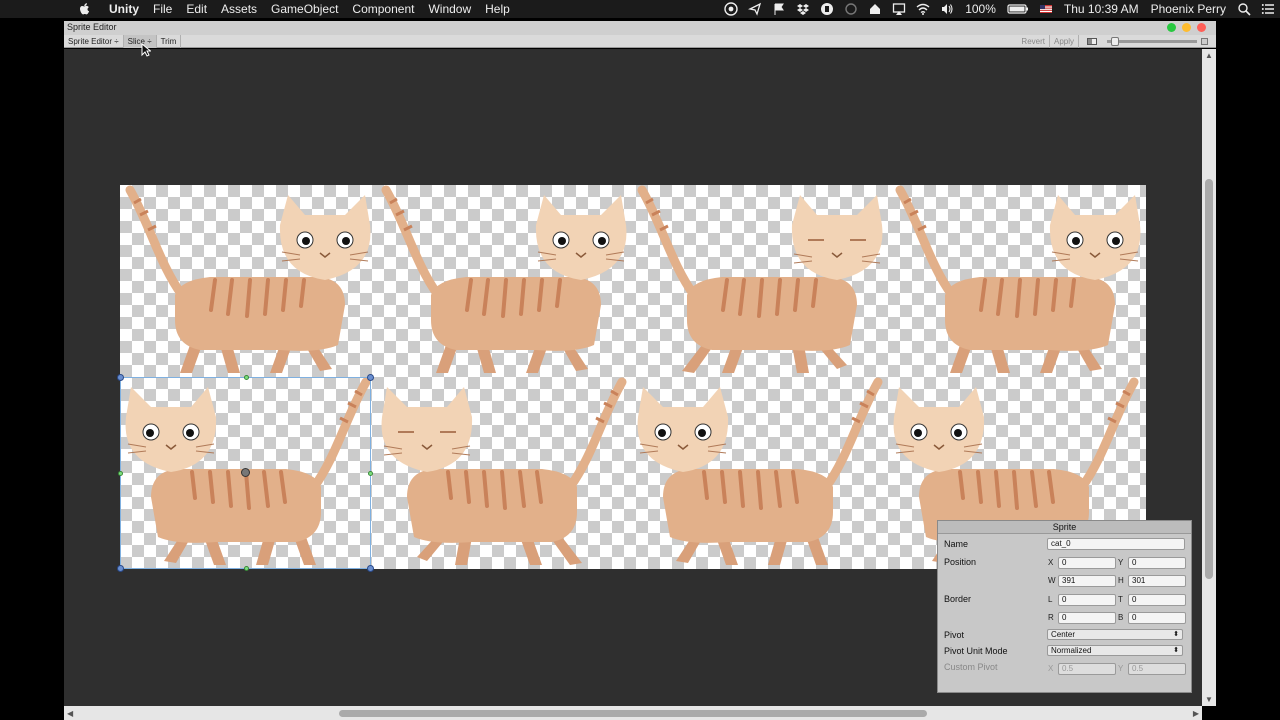  Describe the element at coordinates (449, 9) in the screenshot. I see `menu-window: Window` at that location.